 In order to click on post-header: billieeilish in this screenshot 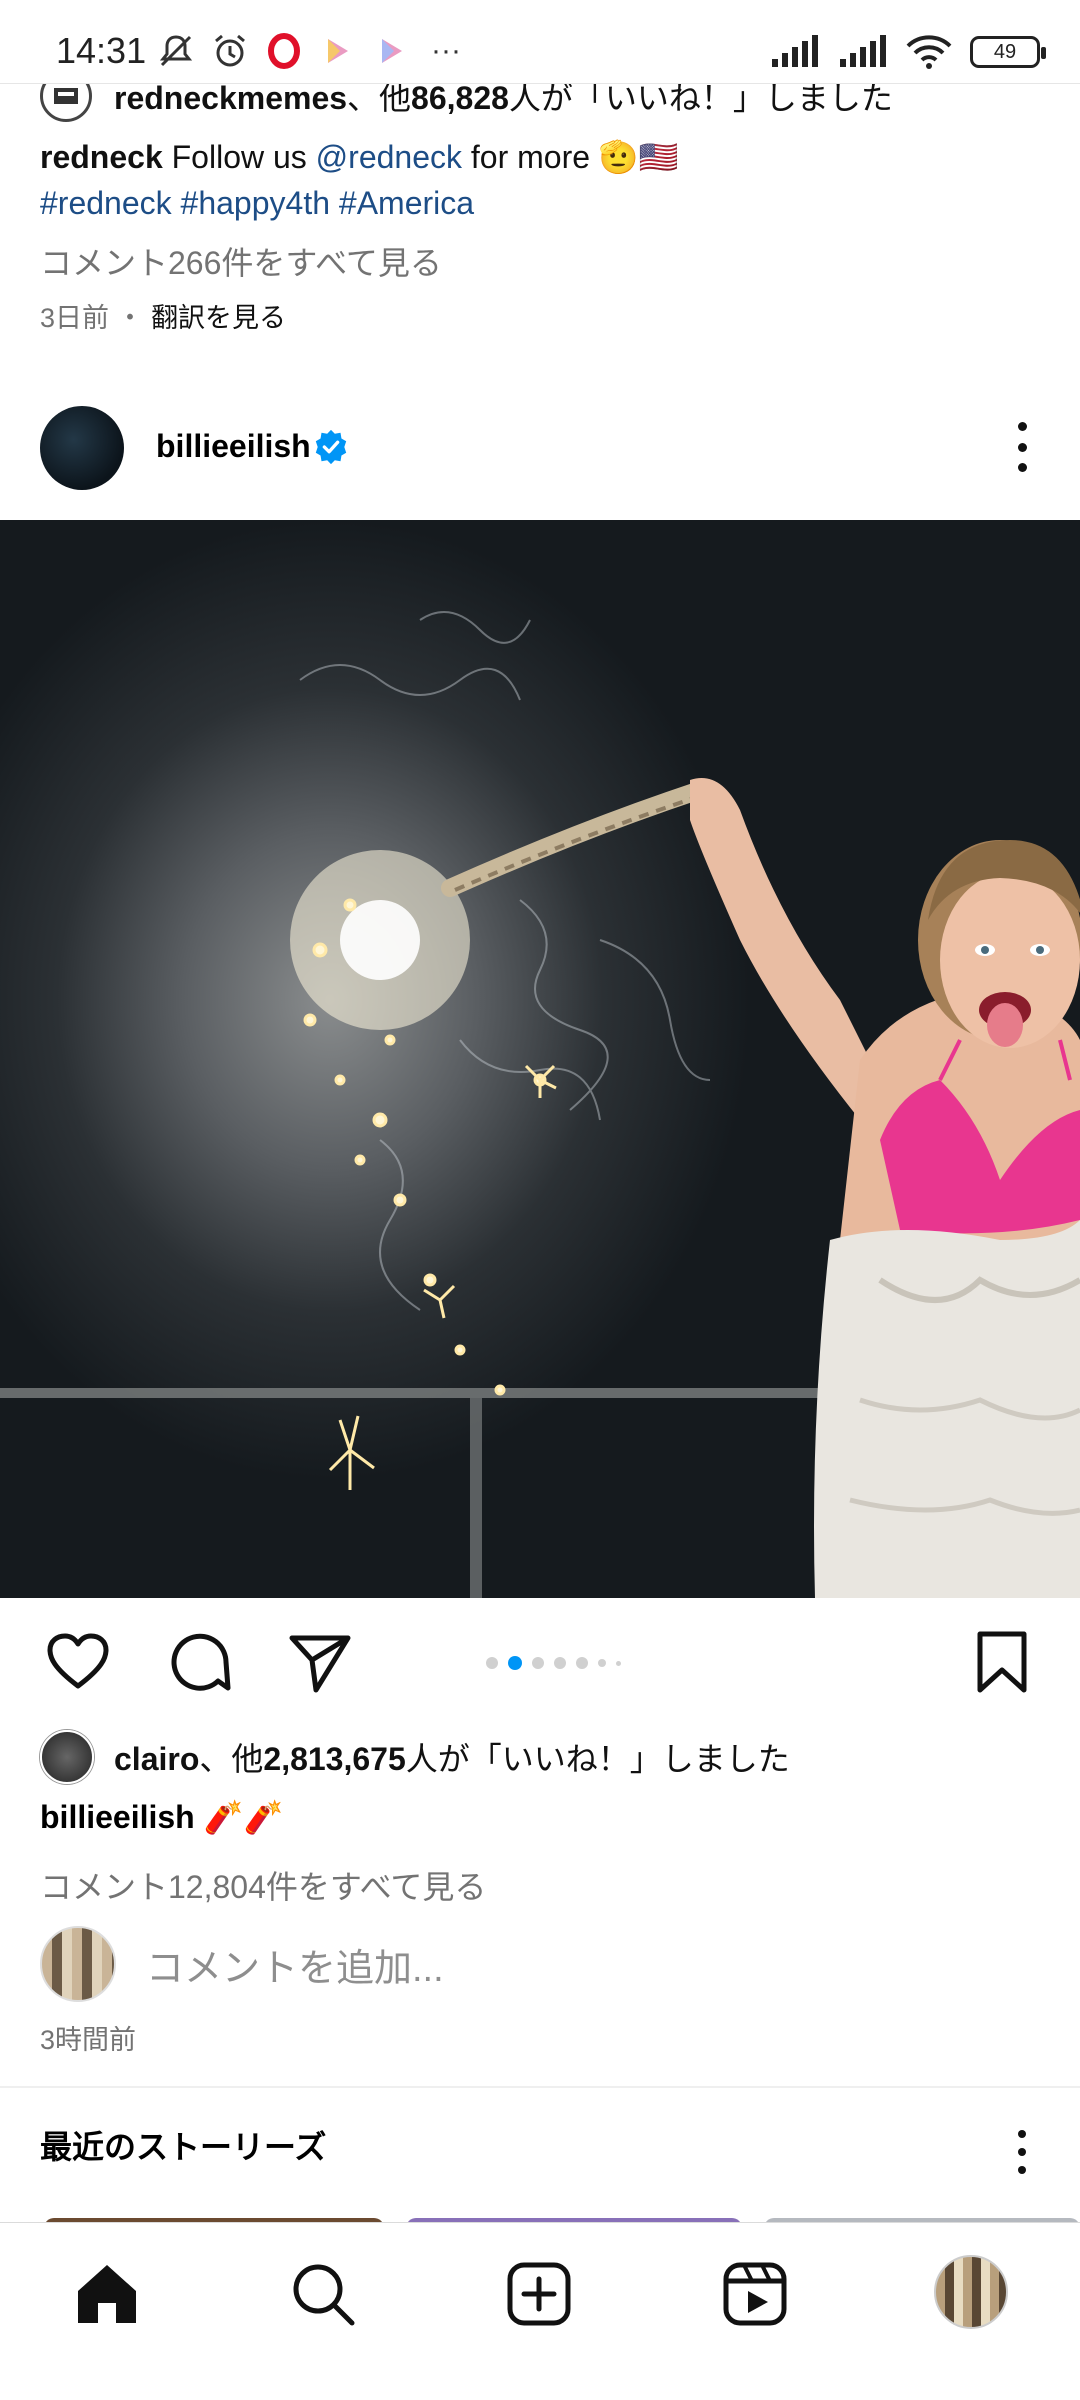, I will do `click(540, 448)`.